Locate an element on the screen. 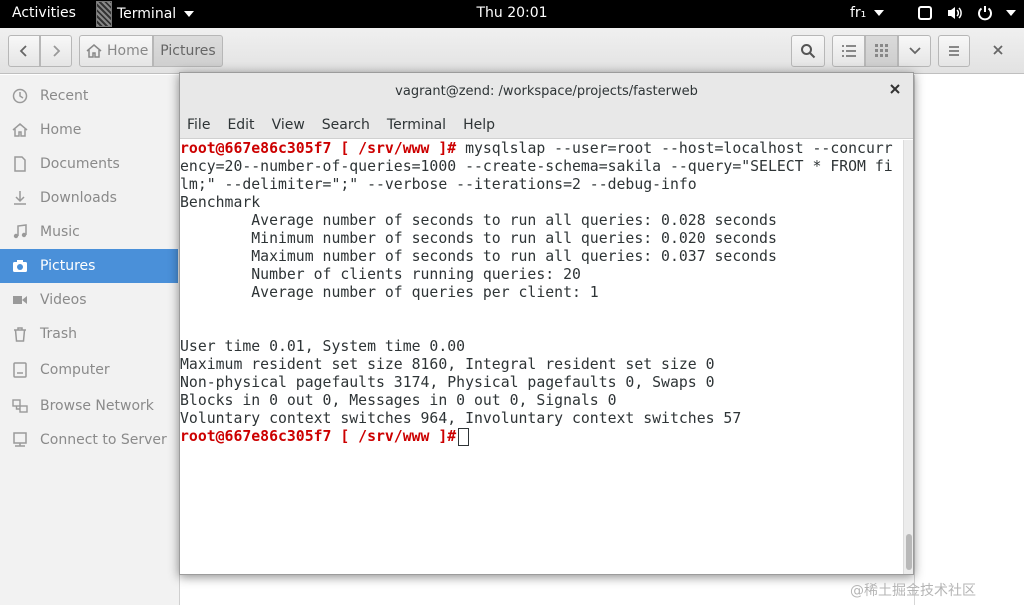 The height and width of the screenshot is (605, 1024). terminal-line: Average number of queries per client: 1 is located at coordinates (541, 293).